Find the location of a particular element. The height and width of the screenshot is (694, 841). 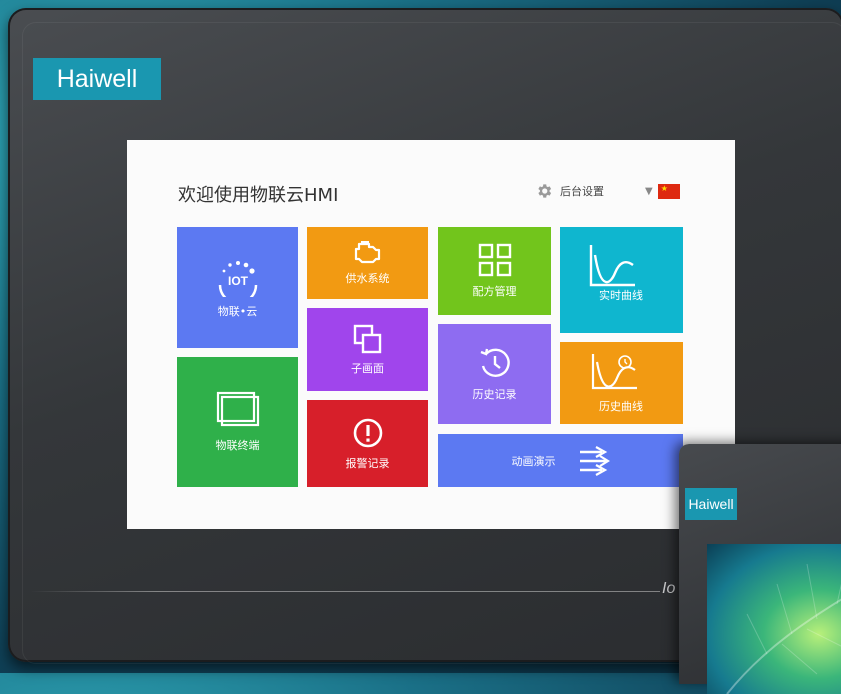

secondary-screen is located at coordinates (774, 619).